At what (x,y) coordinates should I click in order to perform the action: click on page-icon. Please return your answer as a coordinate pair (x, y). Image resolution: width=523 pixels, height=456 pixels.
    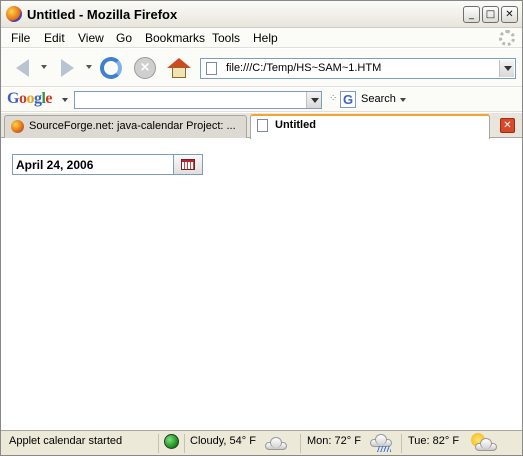
    Looking at the image, I should click on (211, 68).